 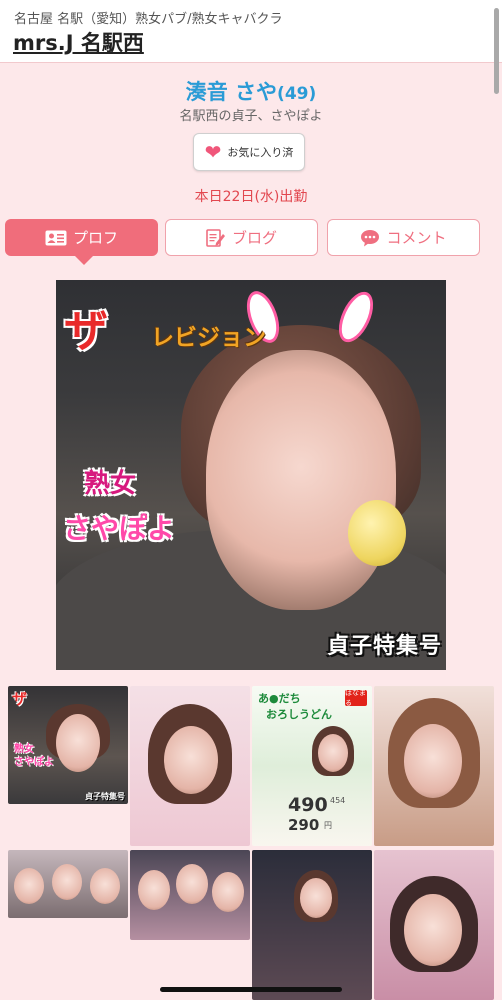 I want to click on tab-profile-label: プロフ, so click(x=95, y=238).